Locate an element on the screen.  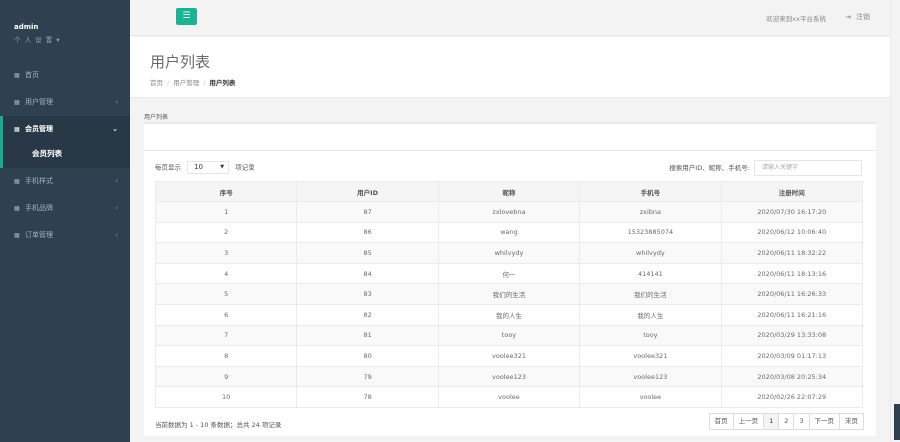
cell-register-time: 2020/07/30 16:17:20 is located at coordinates (792, 212).